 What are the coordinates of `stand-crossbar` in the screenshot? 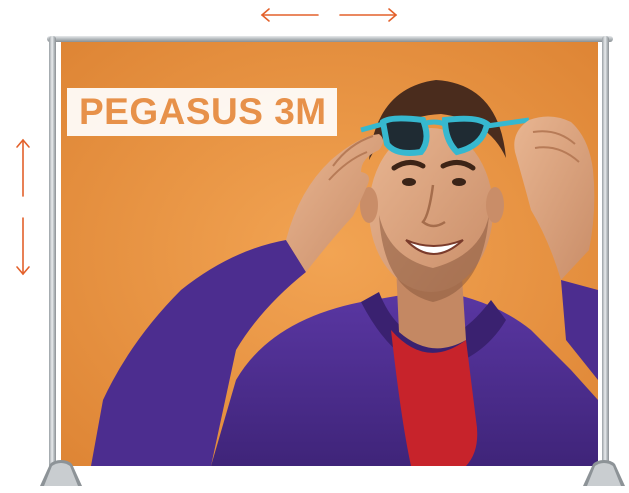 It's located at (330, 39).